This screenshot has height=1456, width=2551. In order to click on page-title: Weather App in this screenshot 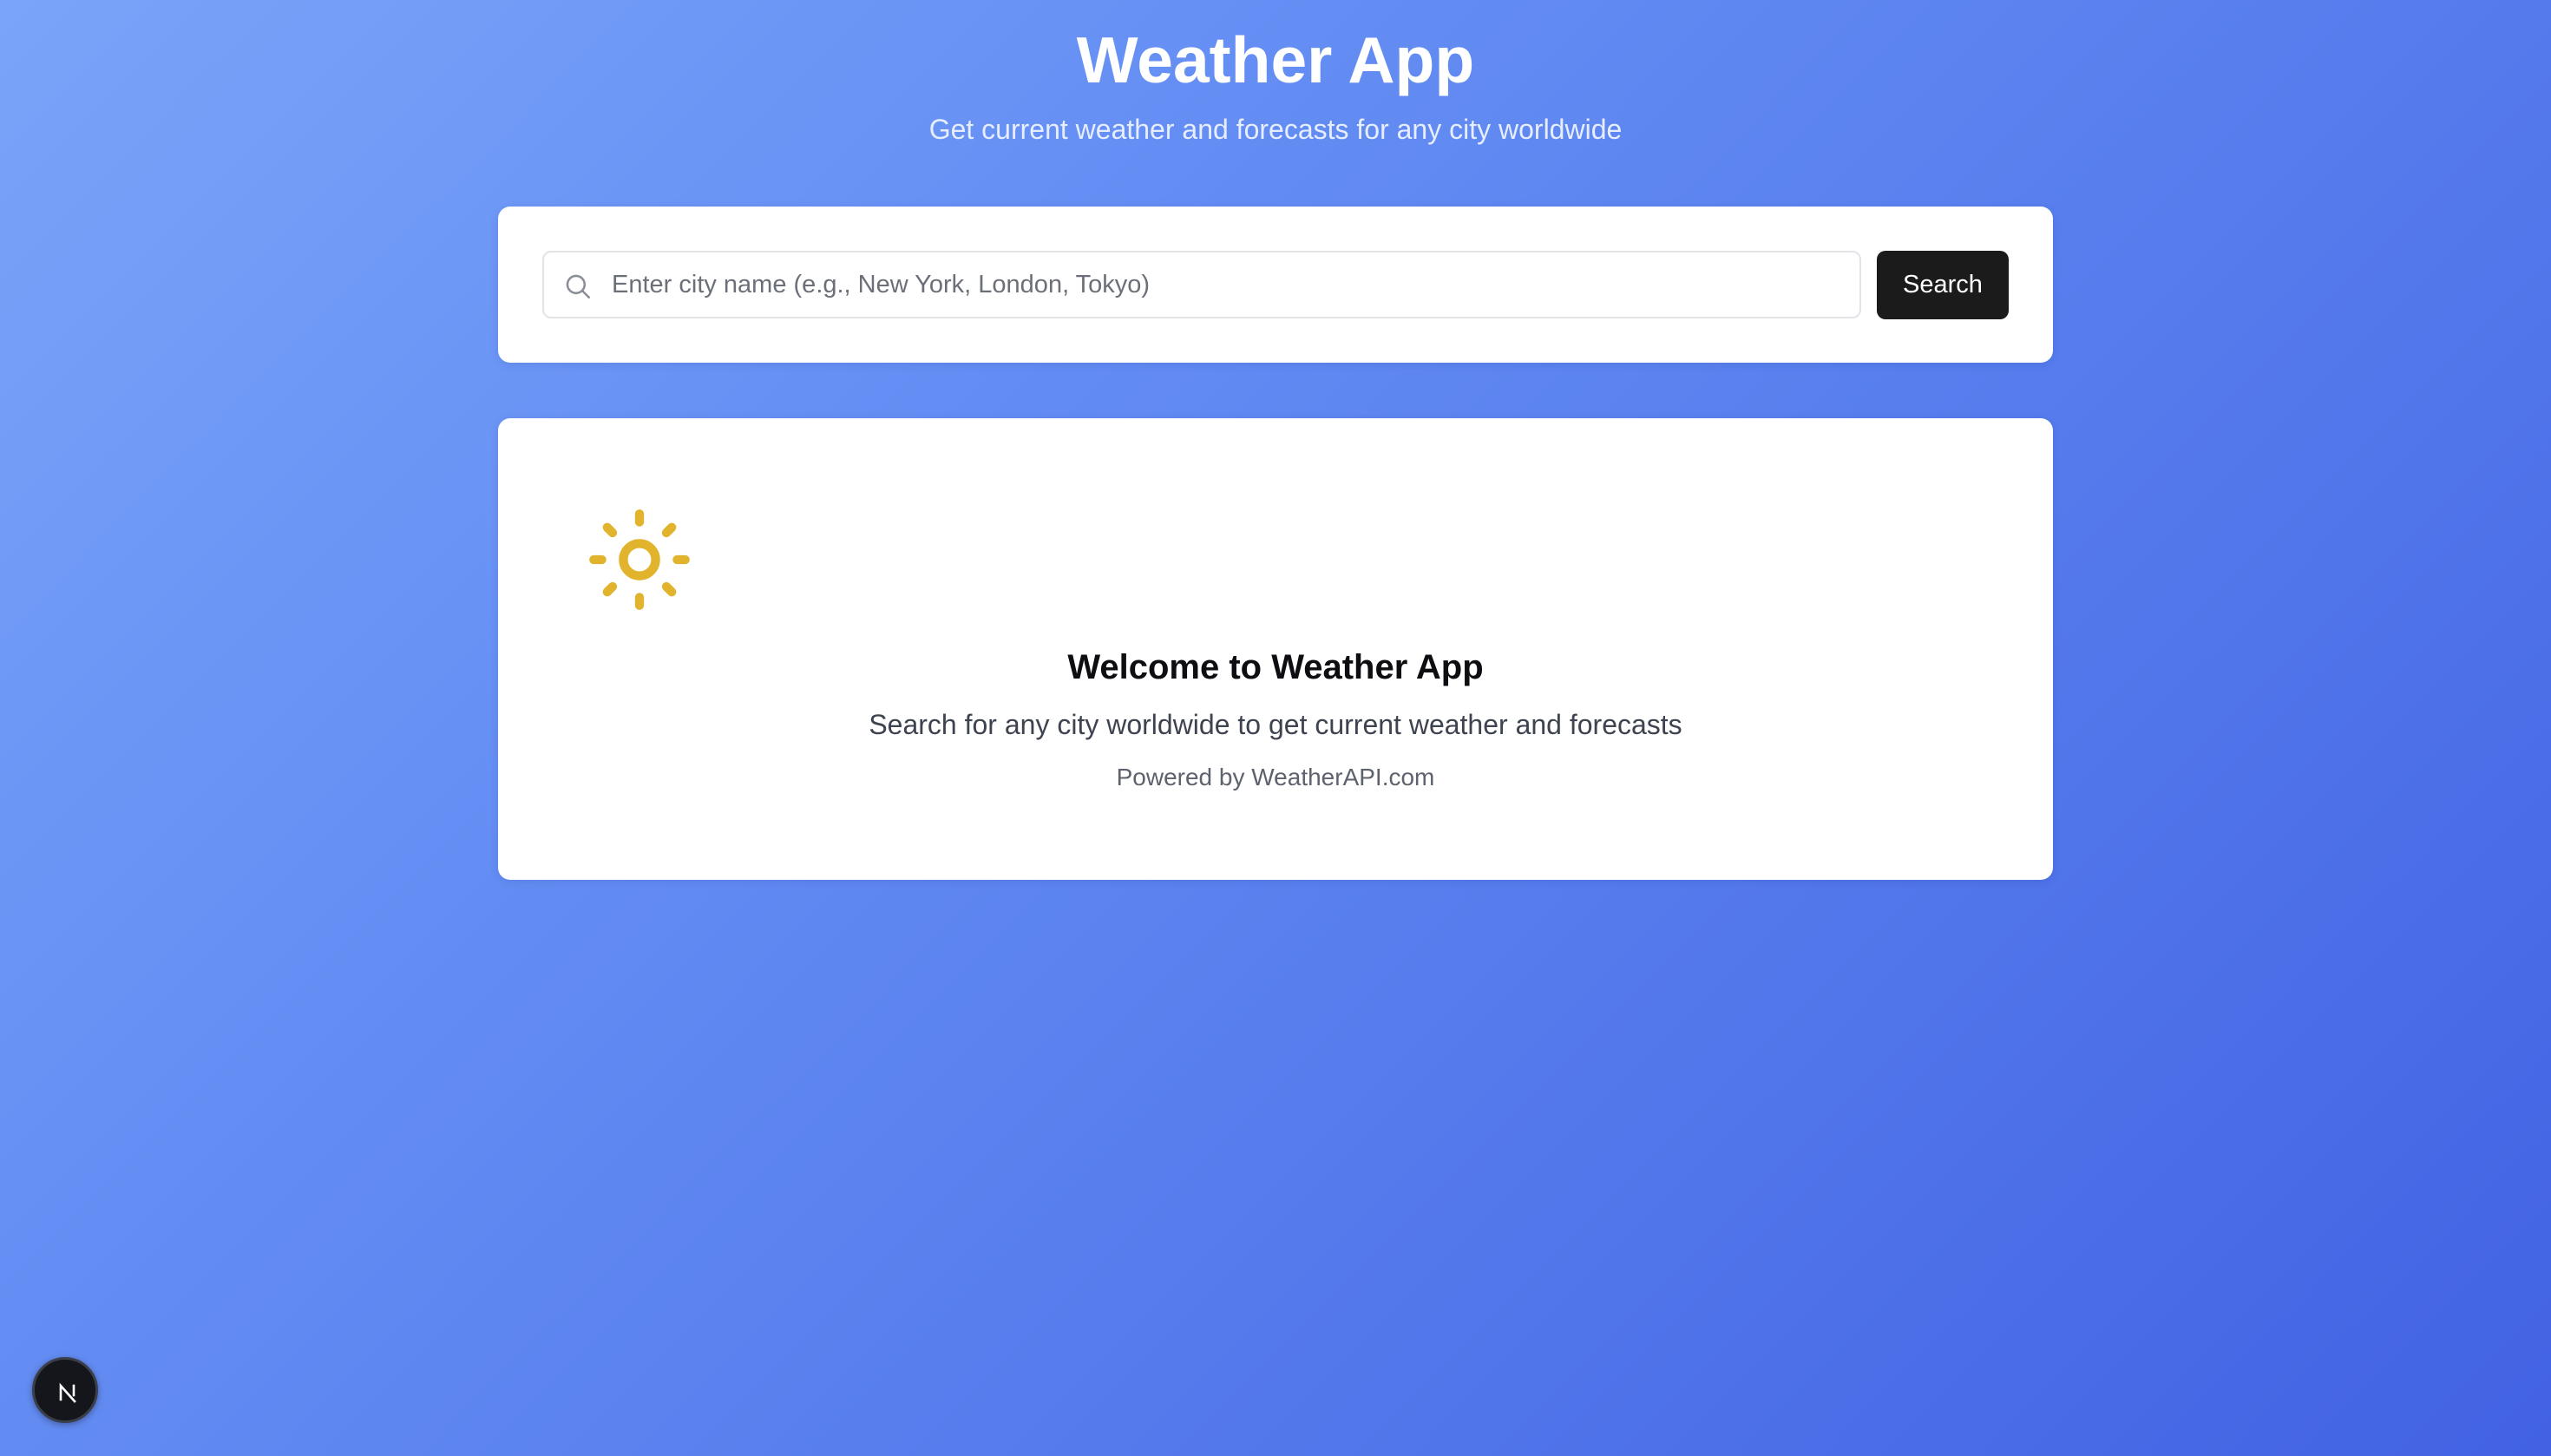, I will do `click(1275, 59)`.